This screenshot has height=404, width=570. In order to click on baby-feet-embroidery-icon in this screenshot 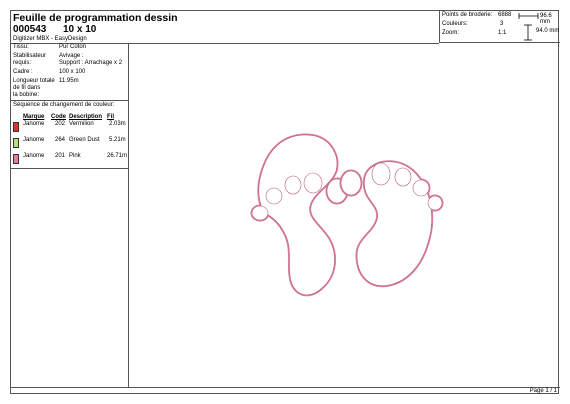, I will do `click(347, 215)`.